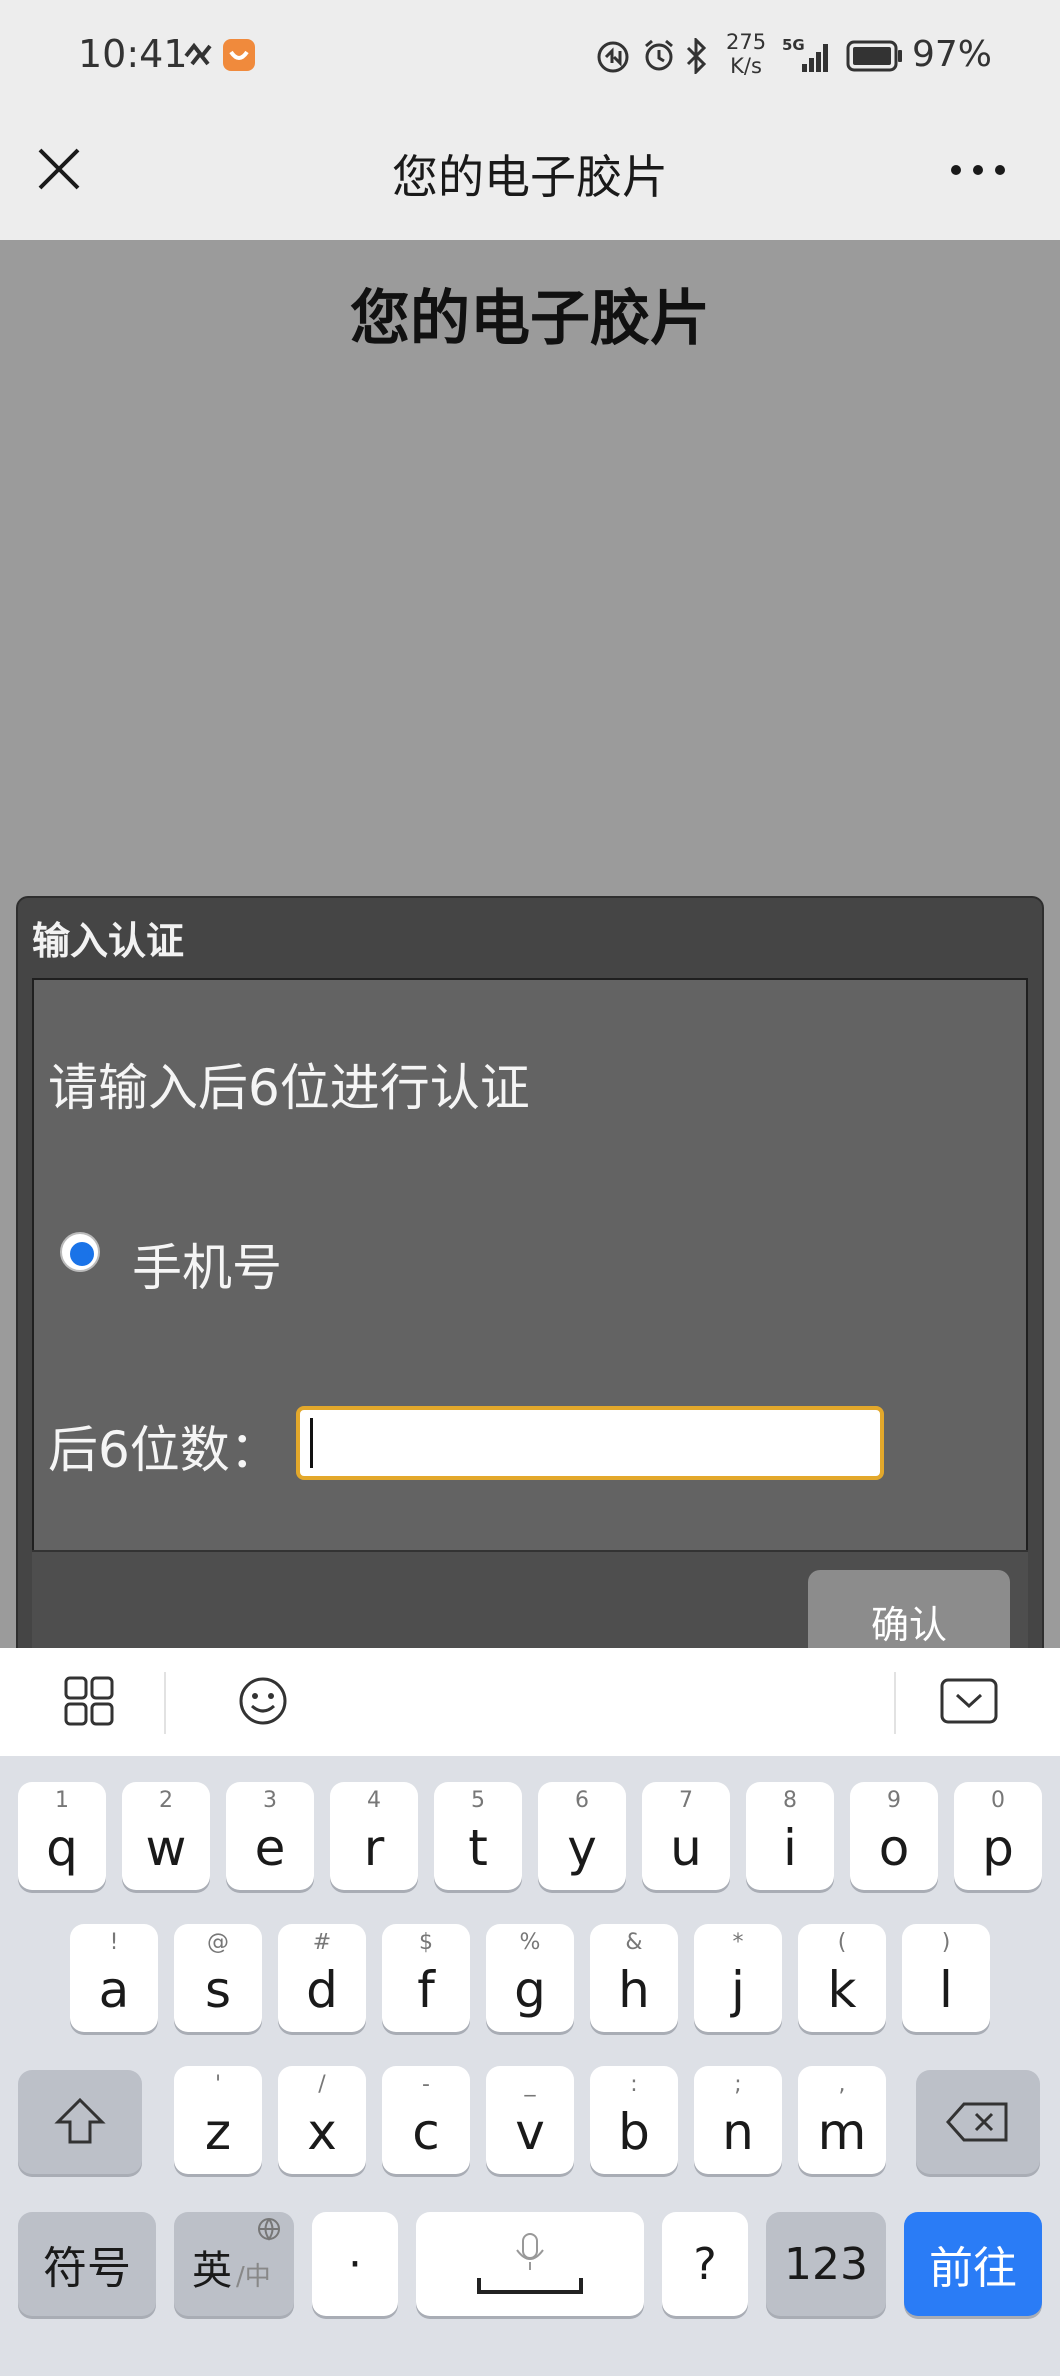  I want to click on key-o: 9o, so click(894, 1836).